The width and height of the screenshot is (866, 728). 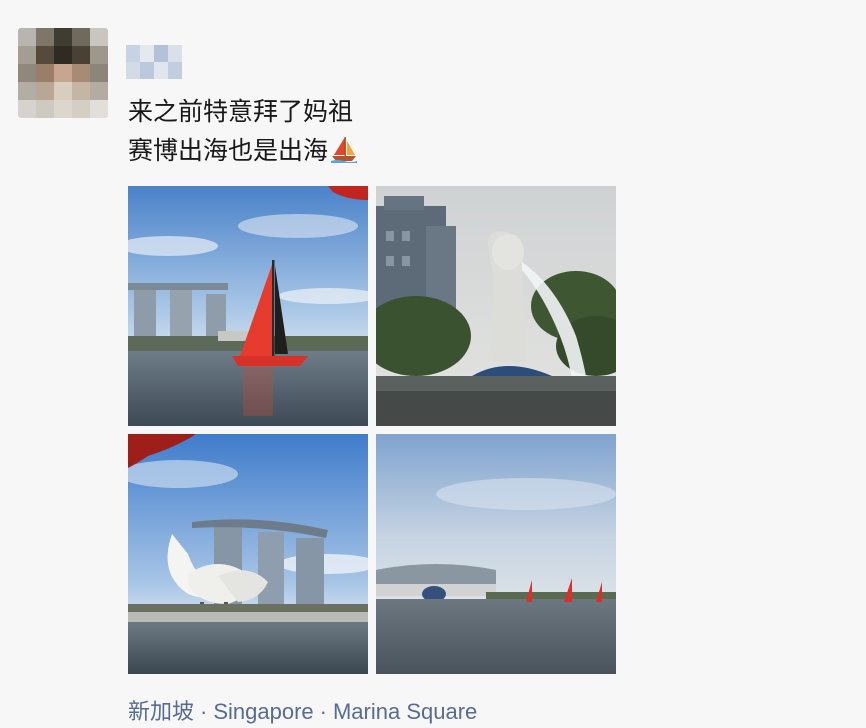 I want to click on sailboat-icon, so click(x=344, y=154).